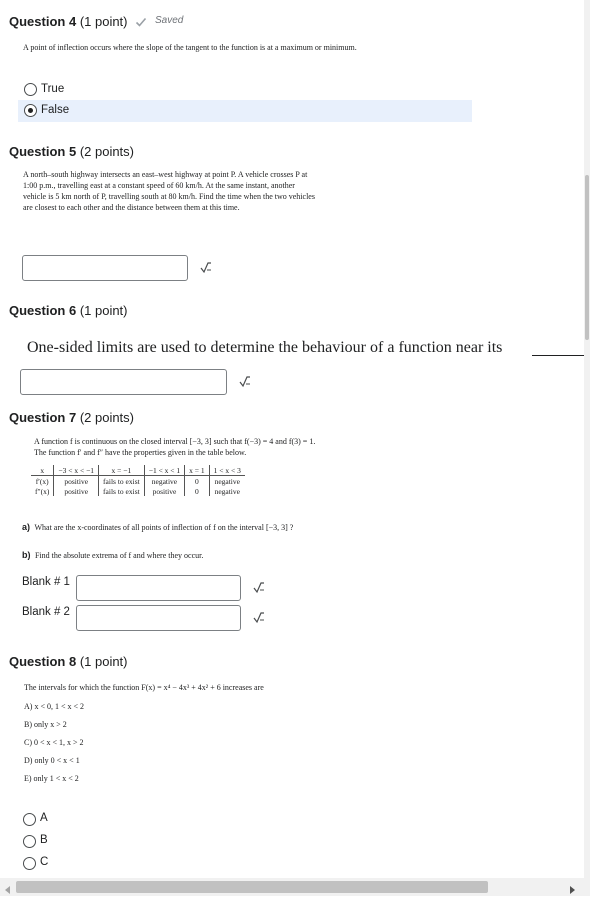 The image size is (590, 900). Describe the element at coordinates (252, 887) in the screenshot. I see `horizontal-scroll-thumb` at that location.